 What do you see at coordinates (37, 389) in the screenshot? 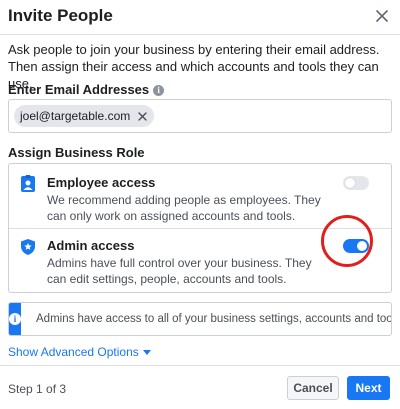
I see `step-indicator: Step 1 of 3` at bounding box center [37, 389].